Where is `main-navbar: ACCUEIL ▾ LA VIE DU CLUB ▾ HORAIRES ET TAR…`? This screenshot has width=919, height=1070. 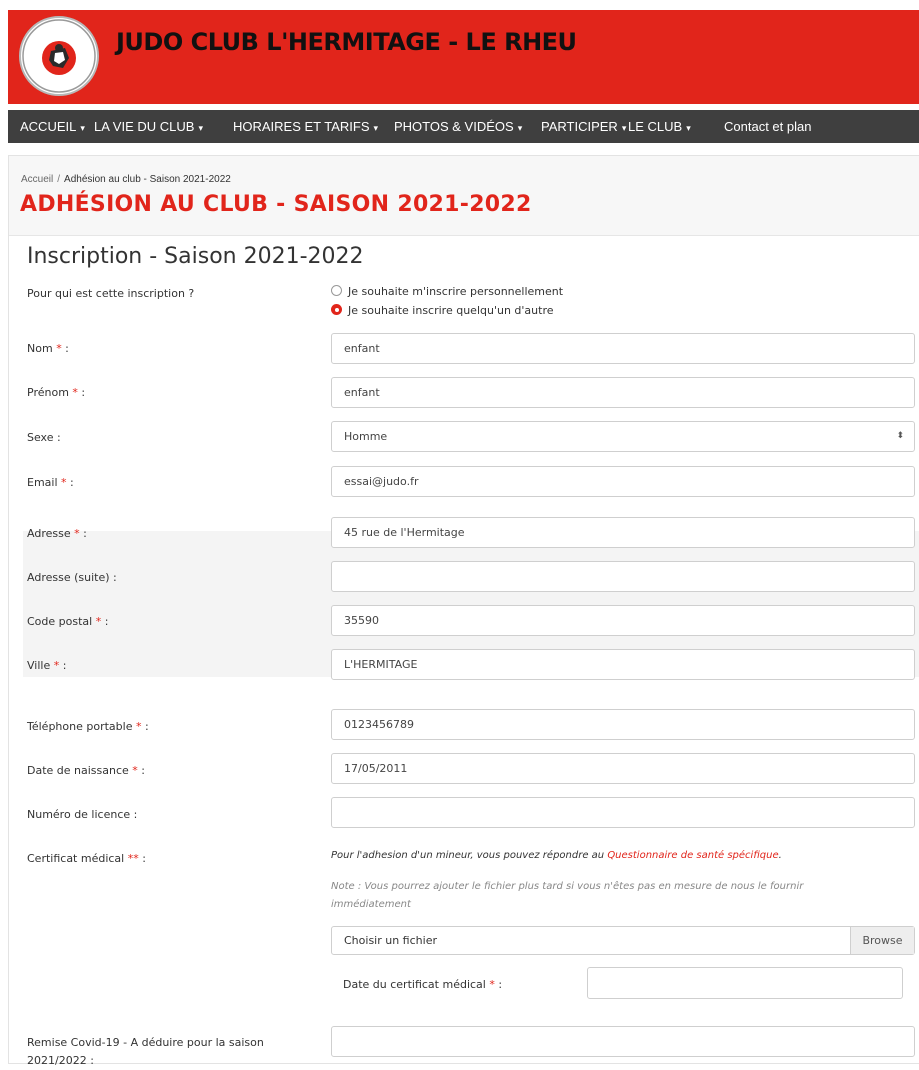 main-navbar: ACCUEIL ▾ LA VIE DU CLUB ▾ HORAIRES ET TAR… is located at coordinates (463, 126).